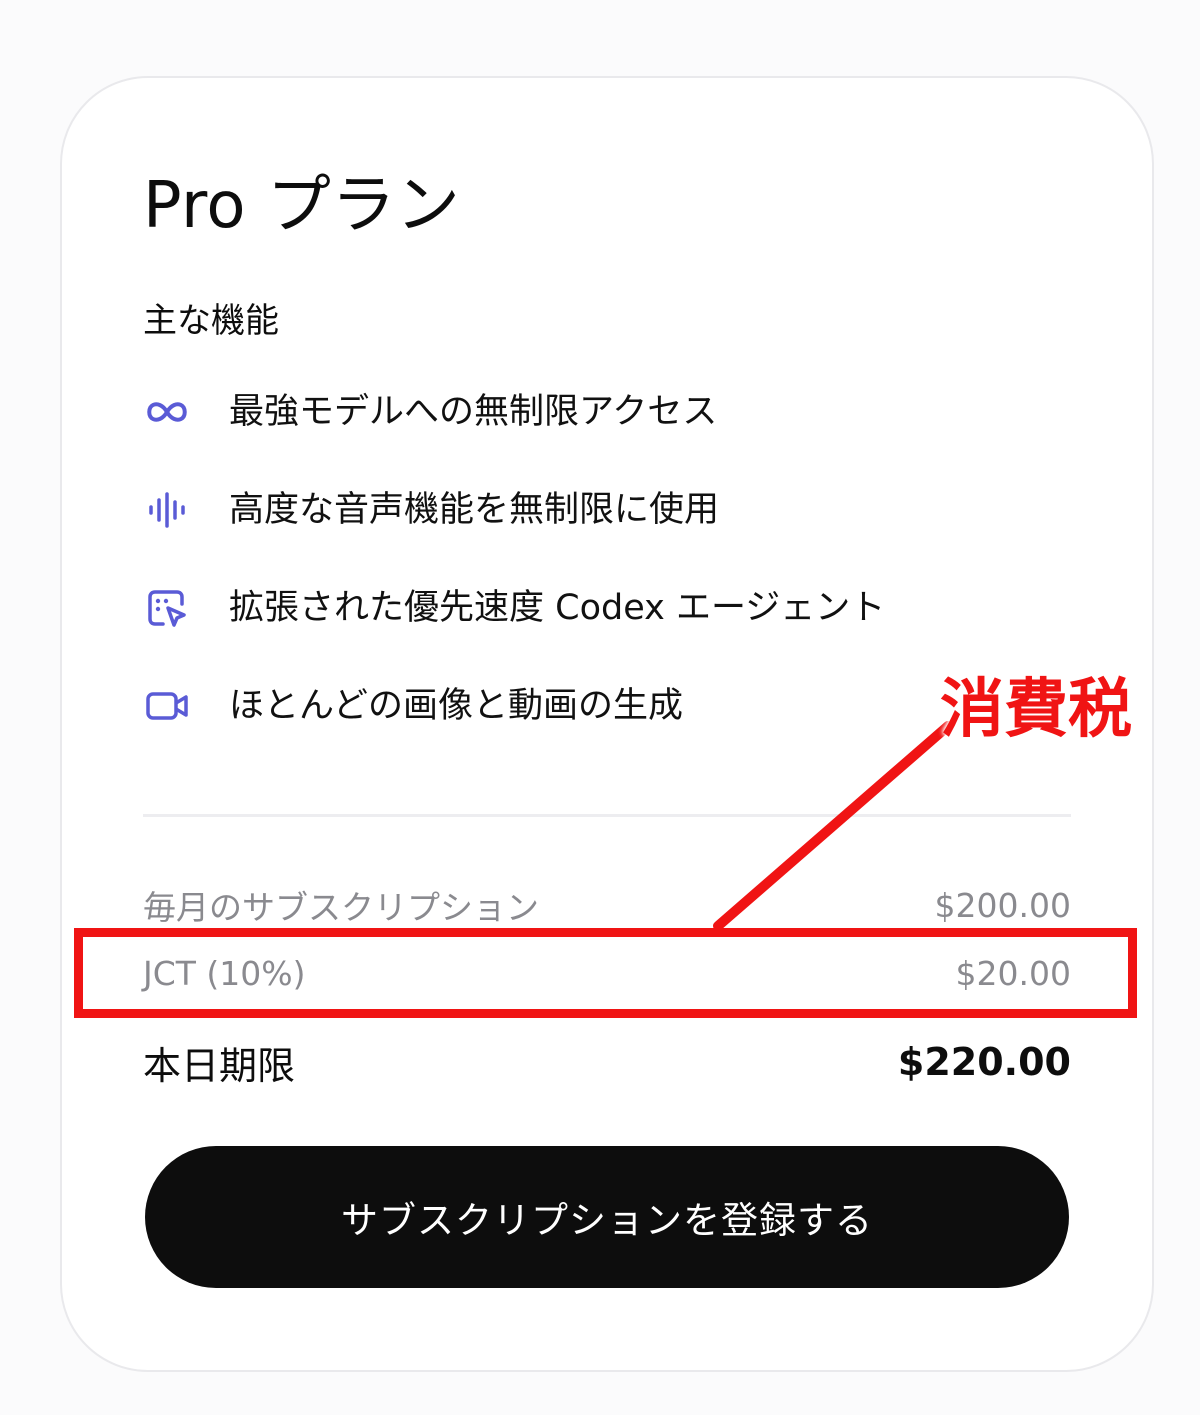 This screenshot has height=1415, width=1200. Describe the element at coordinates (607, 1217) in the screenshot. I see `subscribe-button: サブスクリプションを登録する` at that location.